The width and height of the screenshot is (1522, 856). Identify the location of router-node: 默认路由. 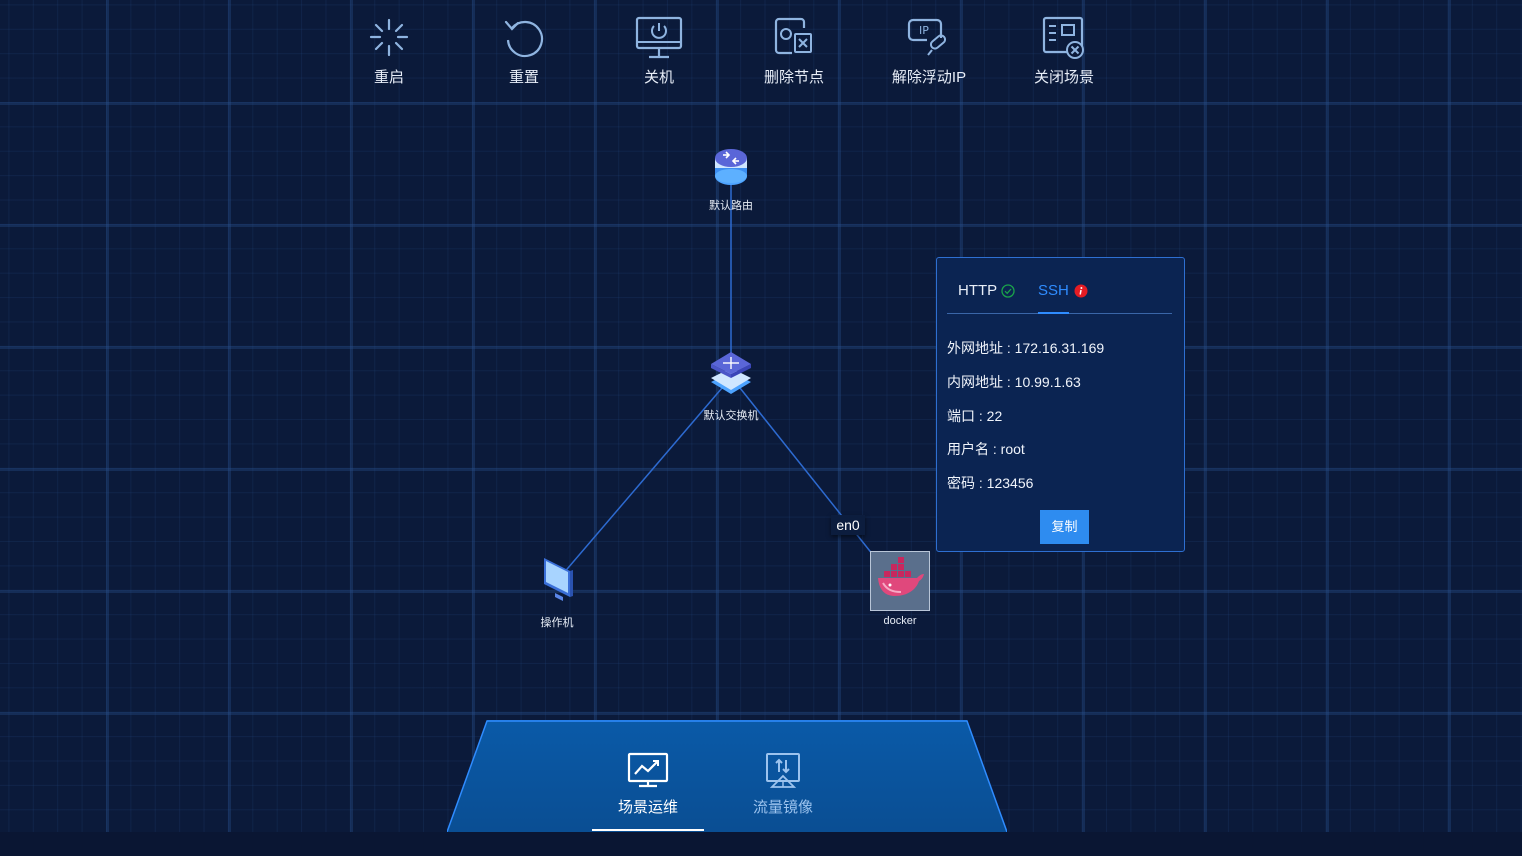
(731, 178).